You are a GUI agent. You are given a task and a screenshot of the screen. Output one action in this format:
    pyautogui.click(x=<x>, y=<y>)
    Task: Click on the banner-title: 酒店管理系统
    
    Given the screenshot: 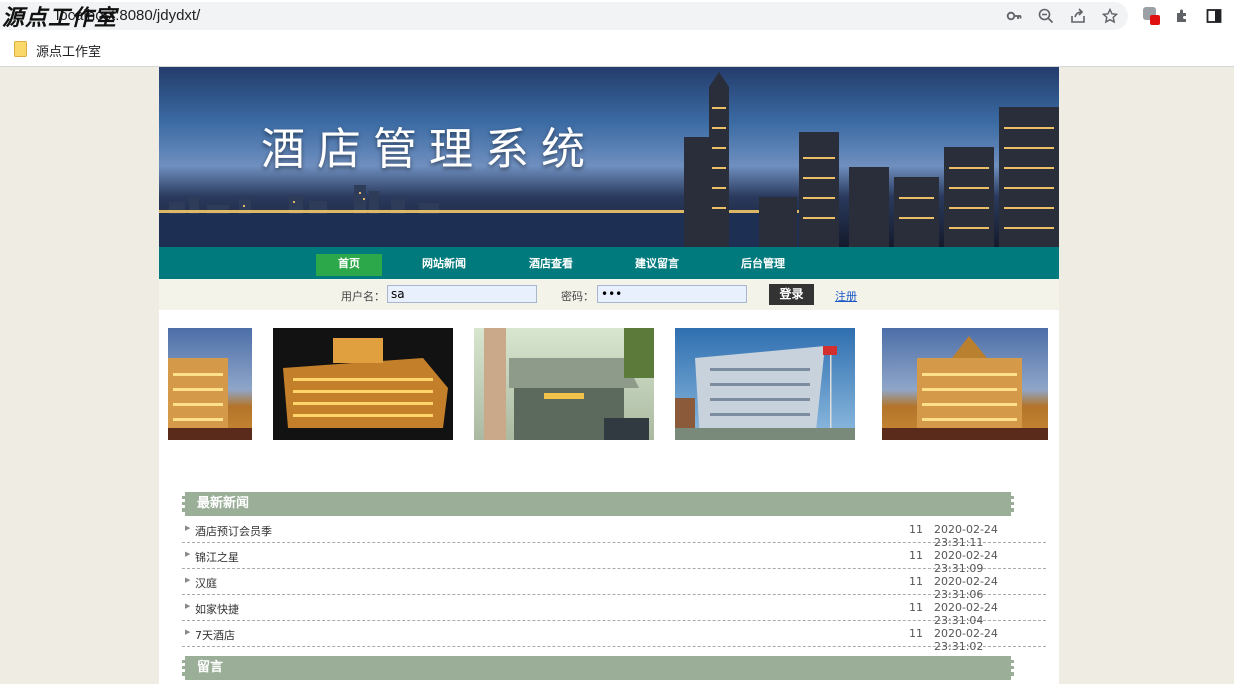 What is the action you would take?
    pyautogui.click(x=429, y=149)
    